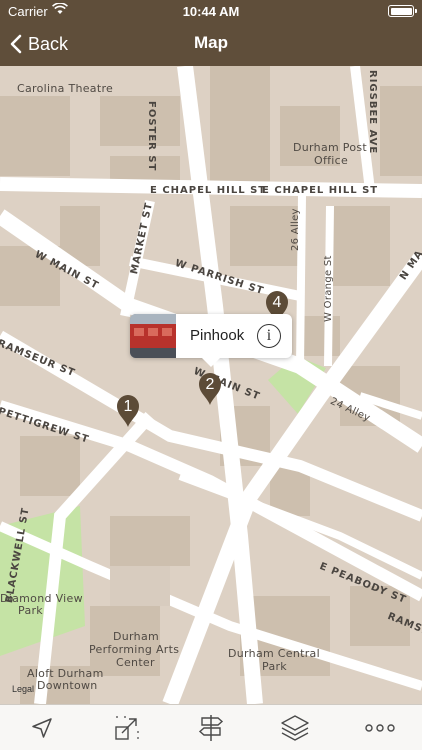 The width and height of the screenshot is (422, 750). I want to click on more-button, so click(380, 728).